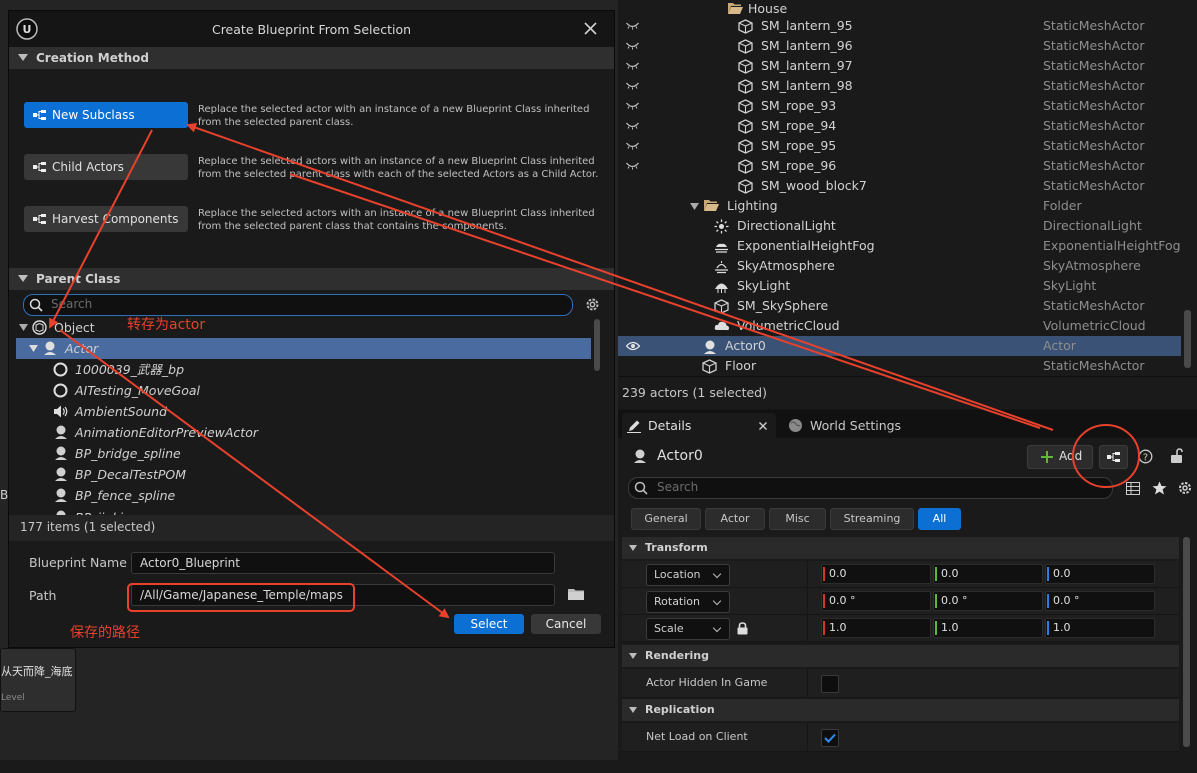 This screenshot has height=773, width=1197. What do you see at coordinates (1106, 456) in the screenshot?
I see `highlight-circle` at bounding box center [1106, 456].